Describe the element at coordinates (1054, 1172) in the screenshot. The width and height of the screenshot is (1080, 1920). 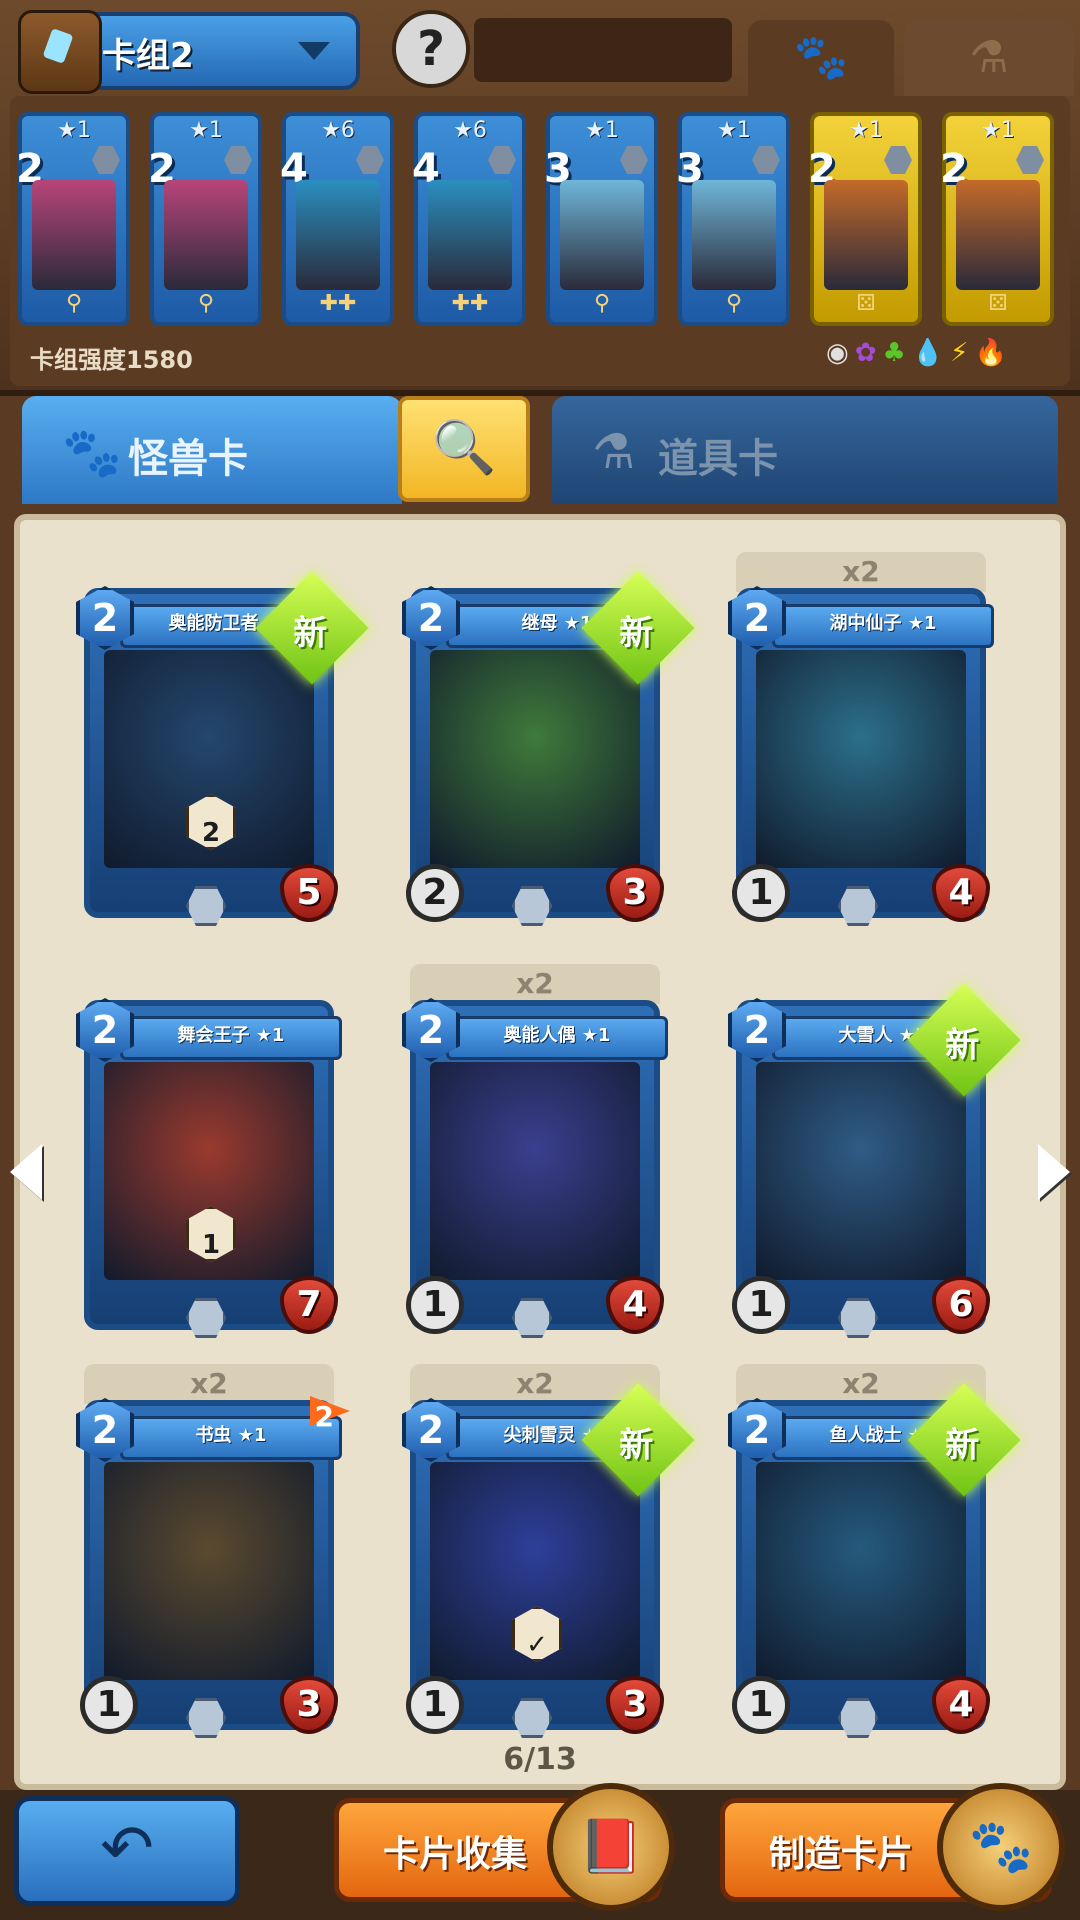
I see `next-page-arrow-icon` at that location.